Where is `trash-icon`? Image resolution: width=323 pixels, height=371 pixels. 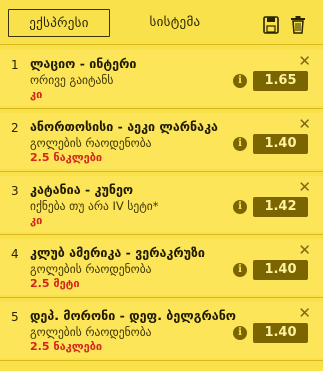 trash-icon is located at coordinates (298, 25).